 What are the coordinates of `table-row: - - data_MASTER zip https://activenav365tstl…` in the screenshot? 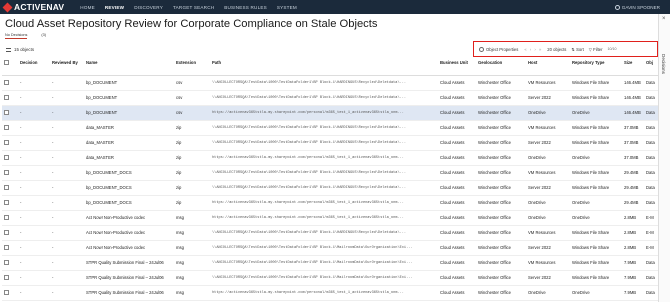 It's located at (330, 158).